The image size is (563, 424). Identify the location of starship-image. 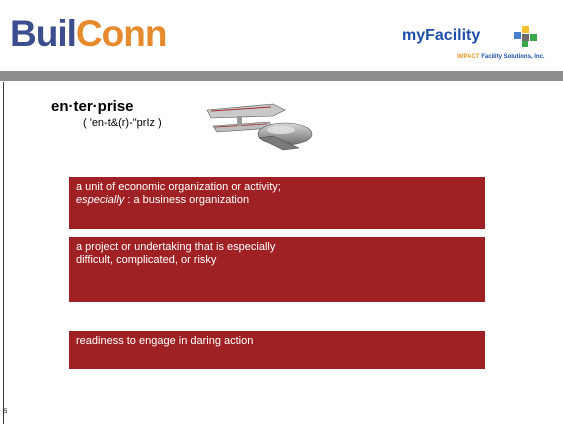
(259, 127).